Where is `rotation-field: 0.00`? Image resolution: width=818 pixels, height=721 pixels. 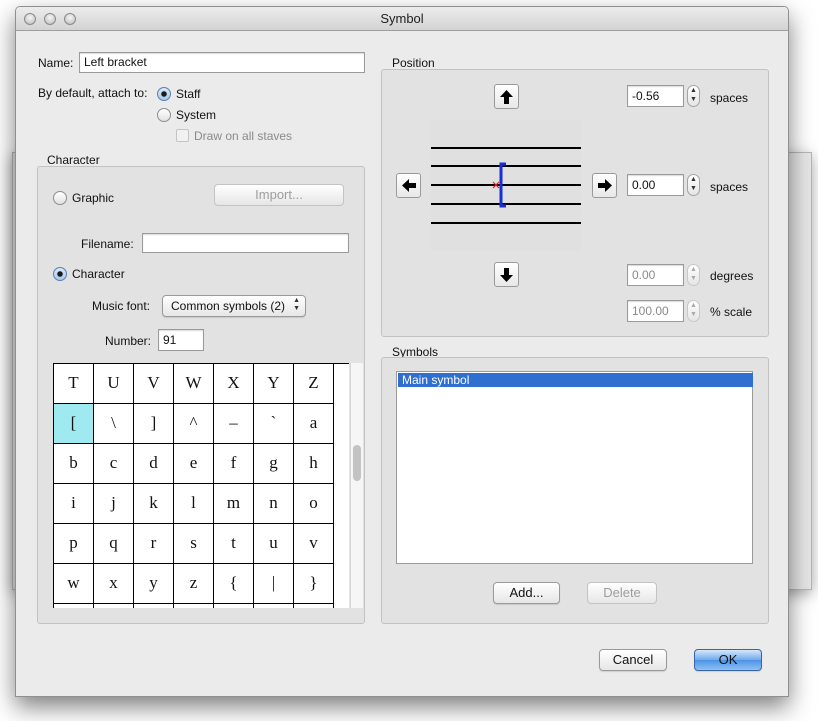
rotation-field: 0.00 is located at coordinates (655, 275).